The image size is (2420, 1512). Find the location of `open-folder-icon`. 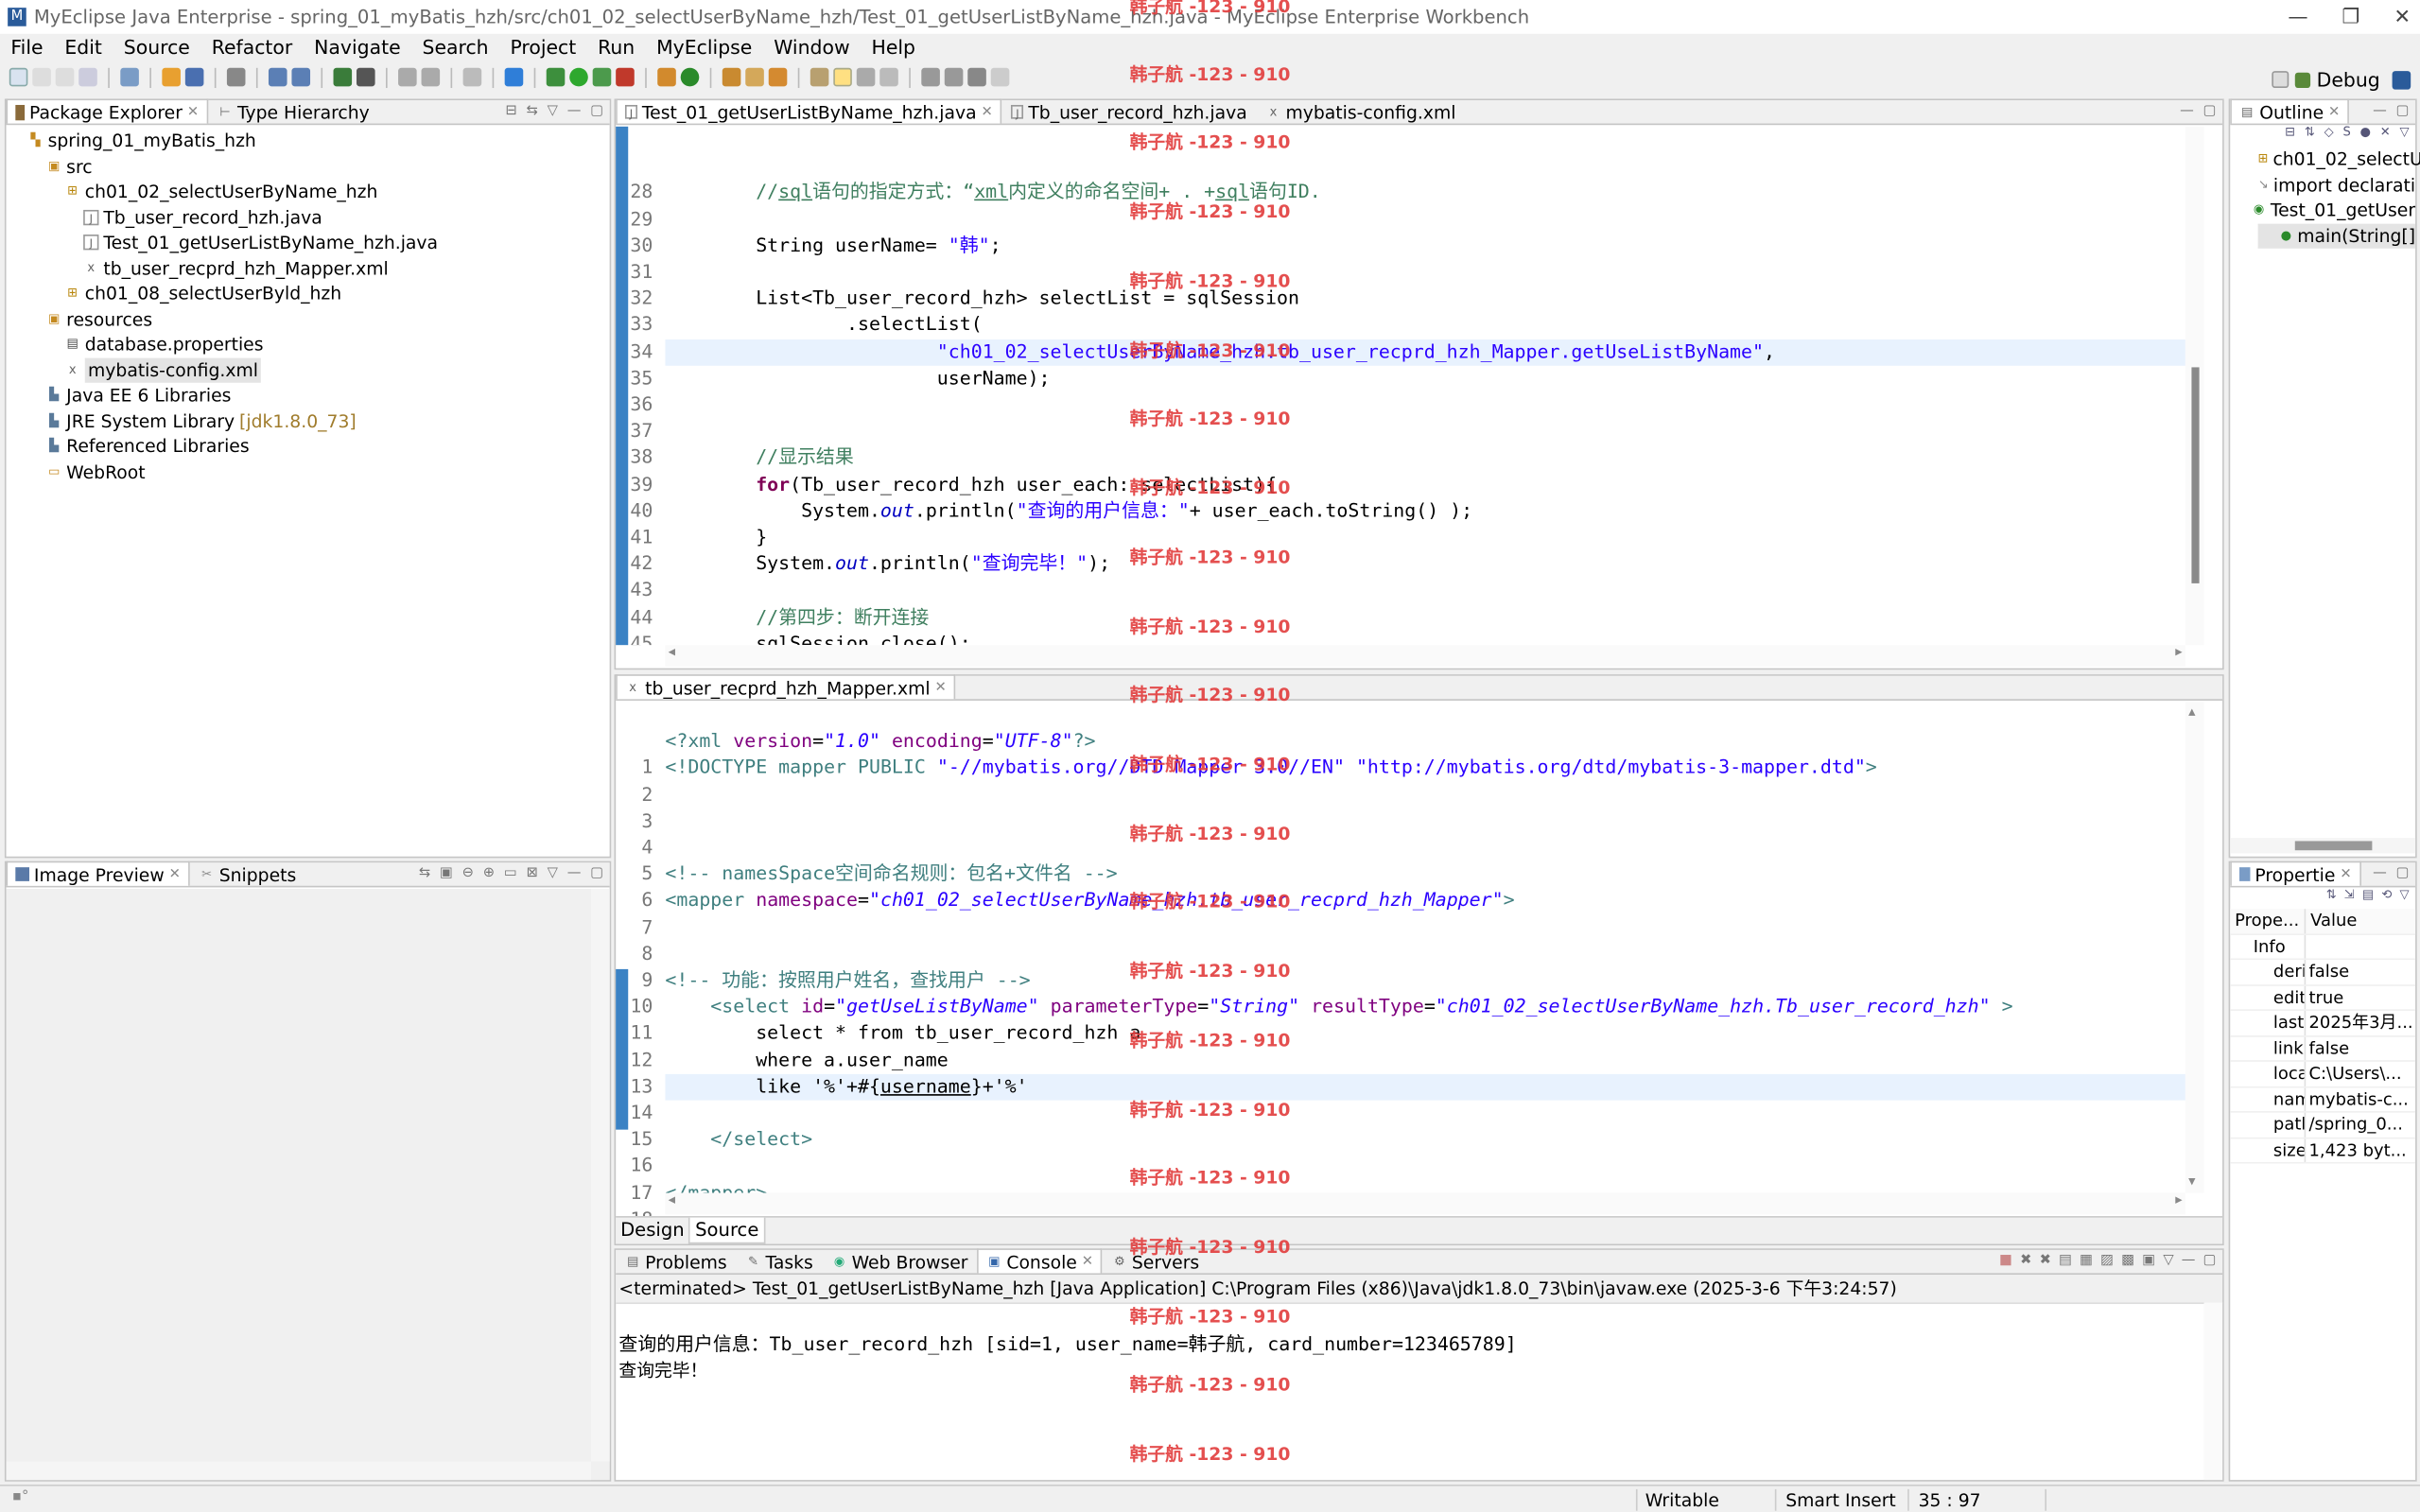

open-folder-icon is located at coordinates (731, 77).